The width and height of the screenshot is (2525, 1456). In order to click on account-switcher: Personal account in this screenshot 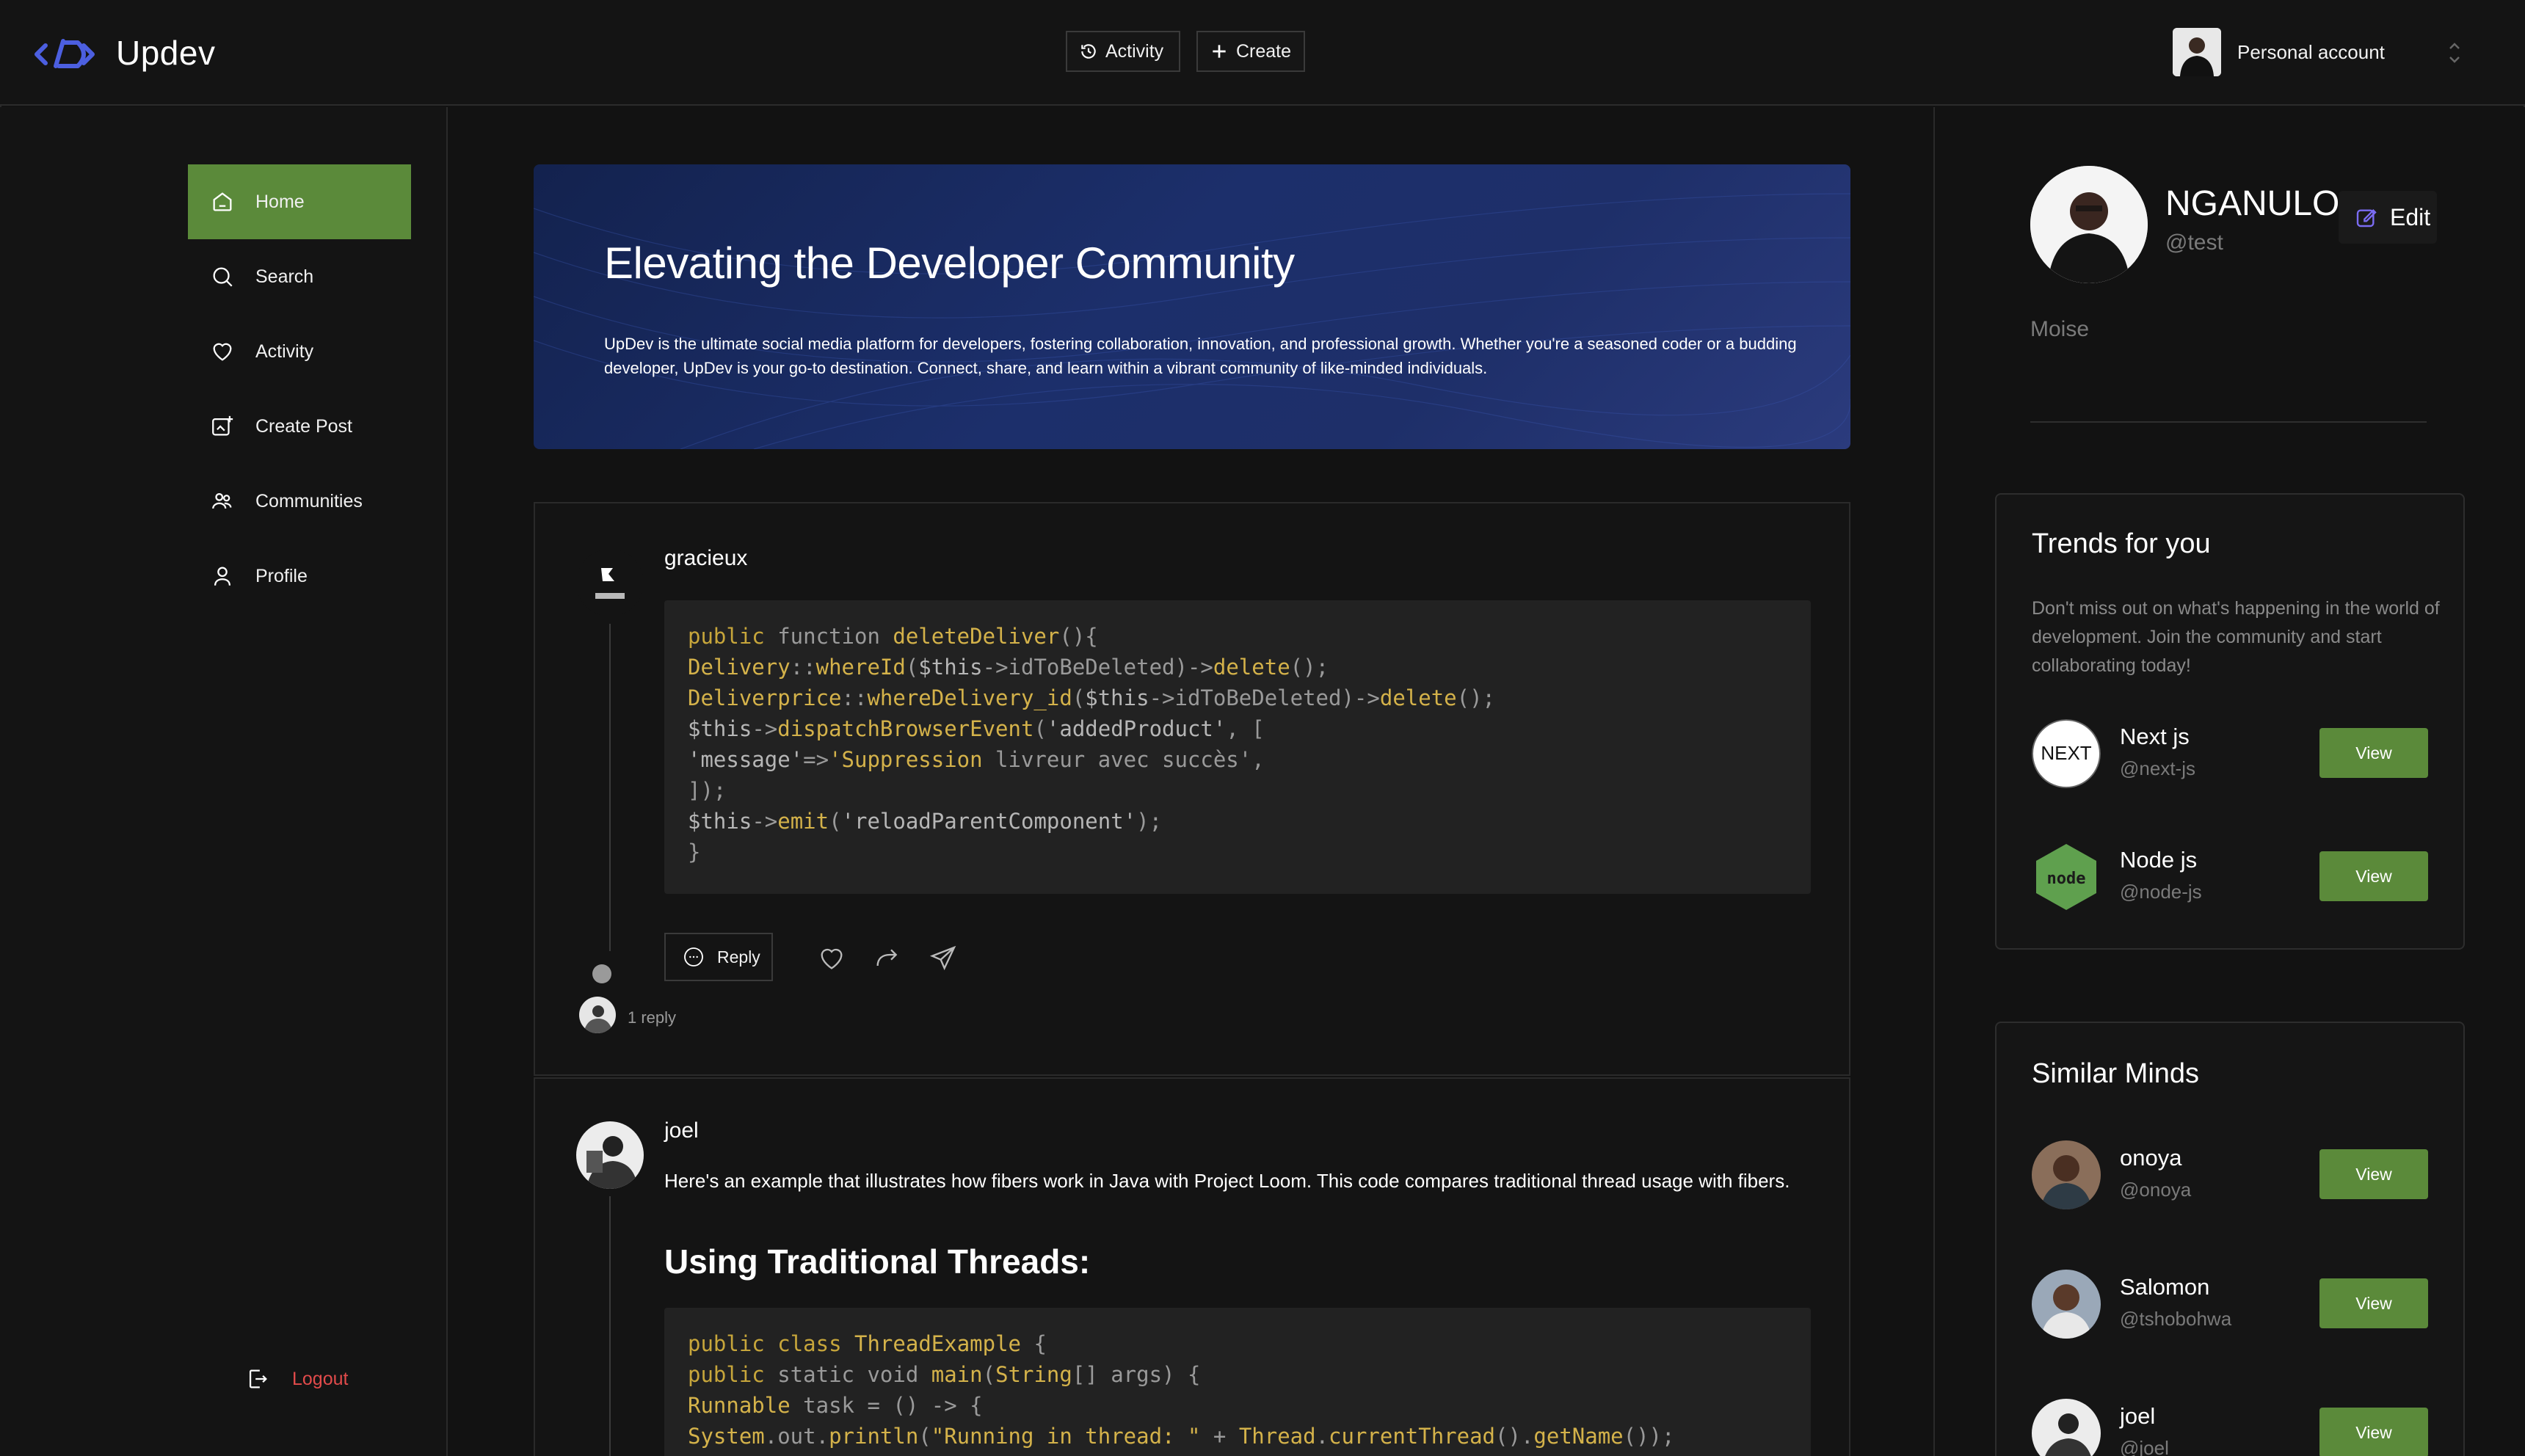, I will do `click(2317, 52)`.